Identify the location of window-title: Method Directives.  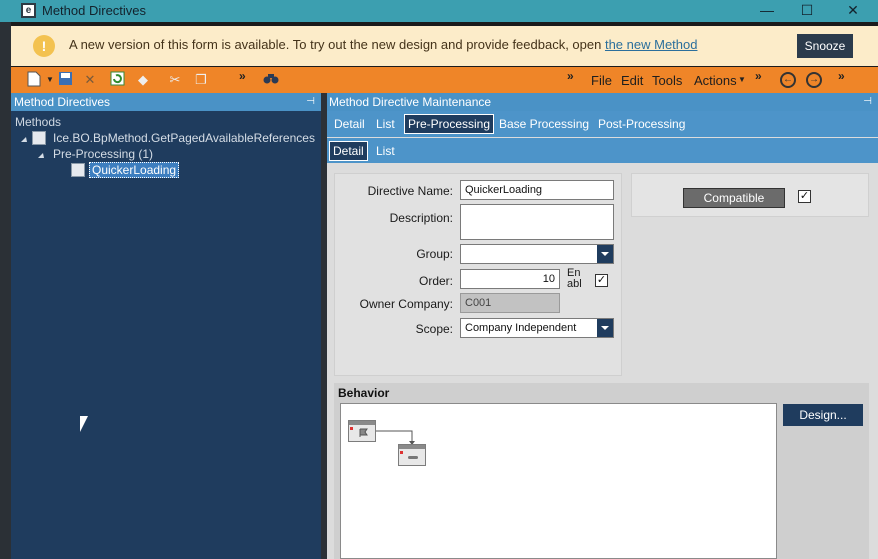
(94, 10).